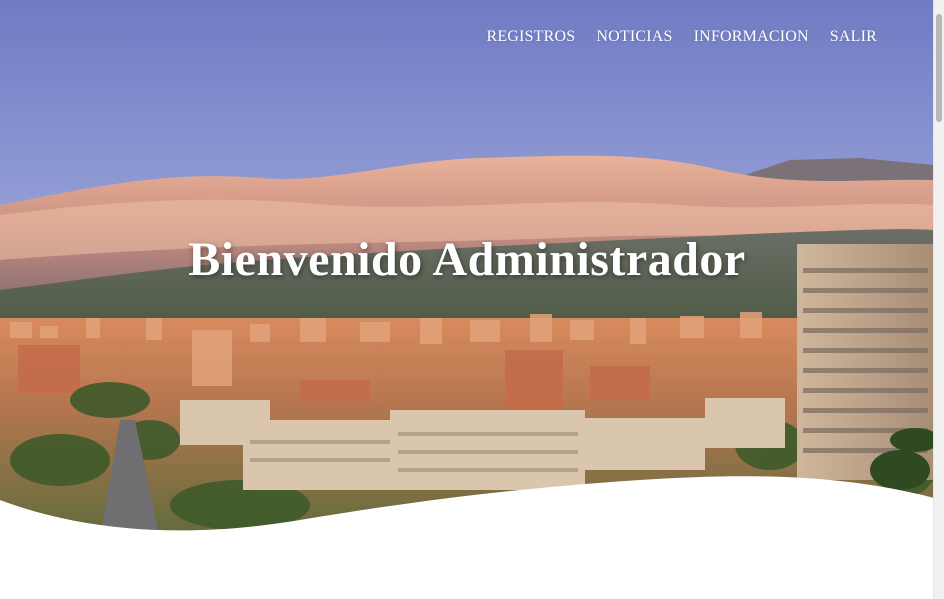 This screenshot has width=944, height=599. I want to click on nav-link-noticias: NOTICIAS, so click(634, 37).